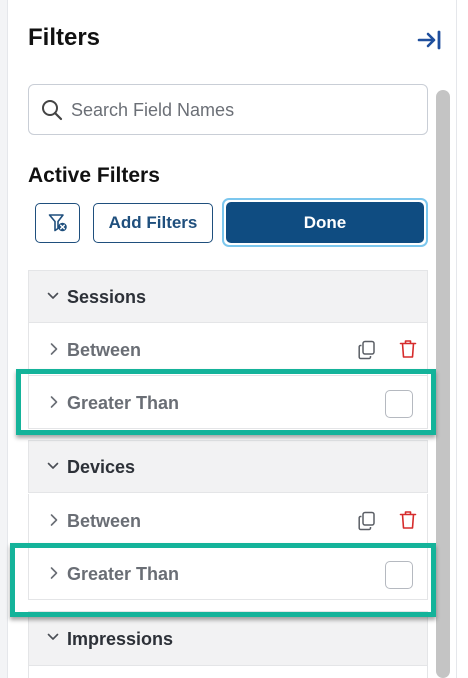 The image size is (468, 678). What do you see at coordinates (153, 223) in the screenshot?
I see `add-filters-button: Add Filters` at bounding box center [153, 223].